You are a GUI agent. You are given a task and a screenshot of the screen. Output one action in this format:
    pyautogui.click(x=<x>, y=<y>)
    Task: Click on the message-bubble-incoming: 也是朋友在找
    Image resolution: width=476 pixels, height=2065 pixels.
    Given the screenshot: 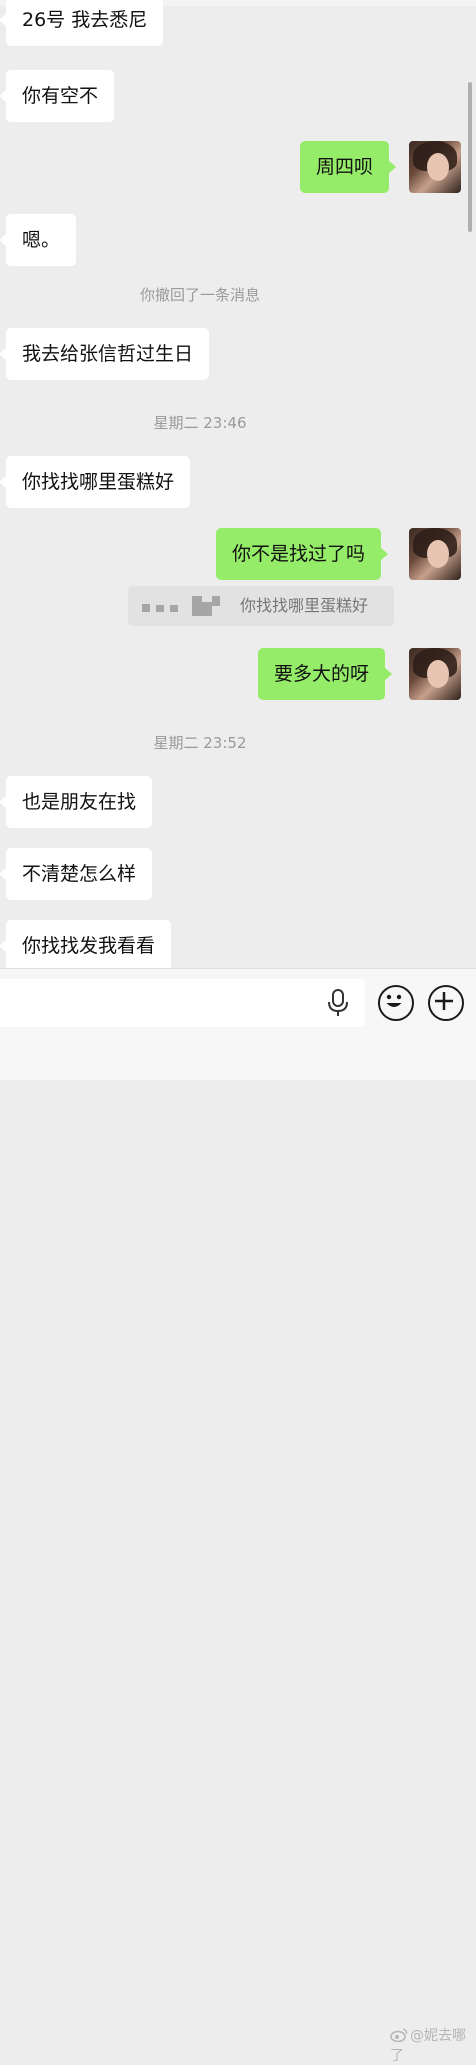 What is the action you would take?
    pyautogui.click(x=76, y=802)
    